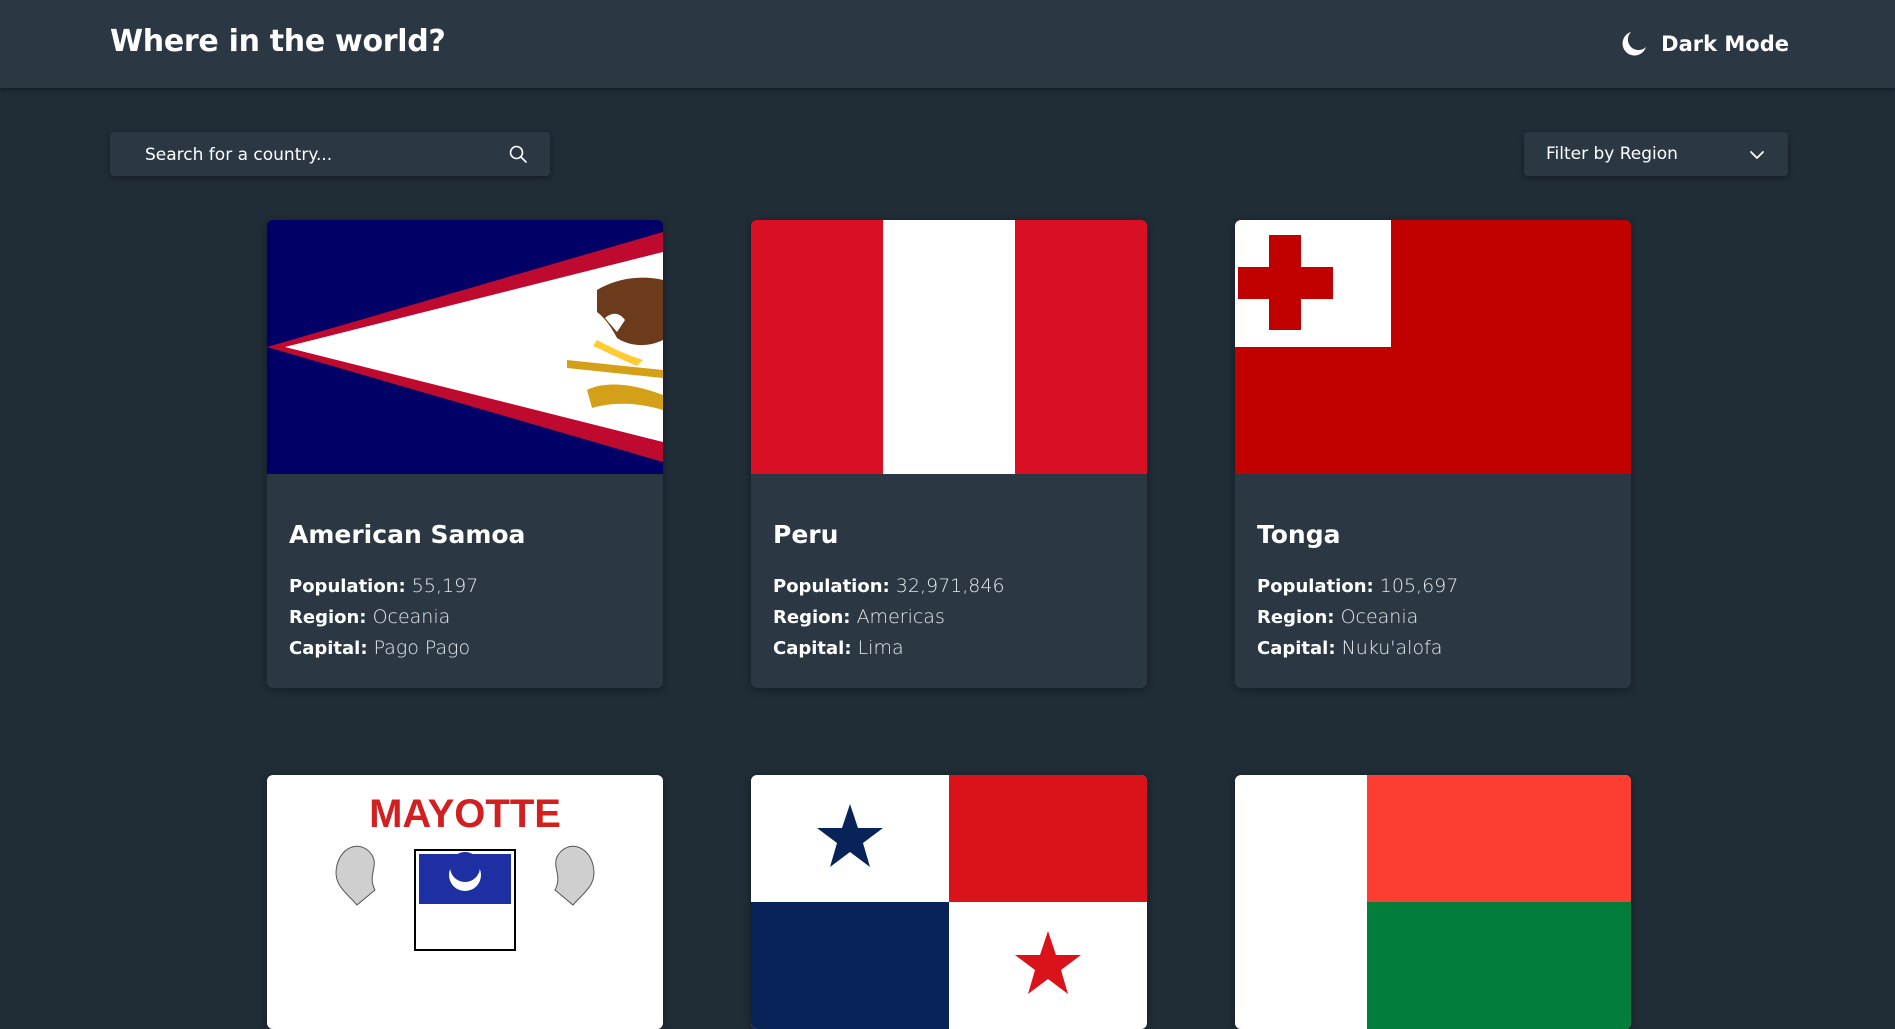 Image resolution: width=1895 pixels, height=1029 pixels. I want to click on country-card-madagascar, so click(1433, 902).